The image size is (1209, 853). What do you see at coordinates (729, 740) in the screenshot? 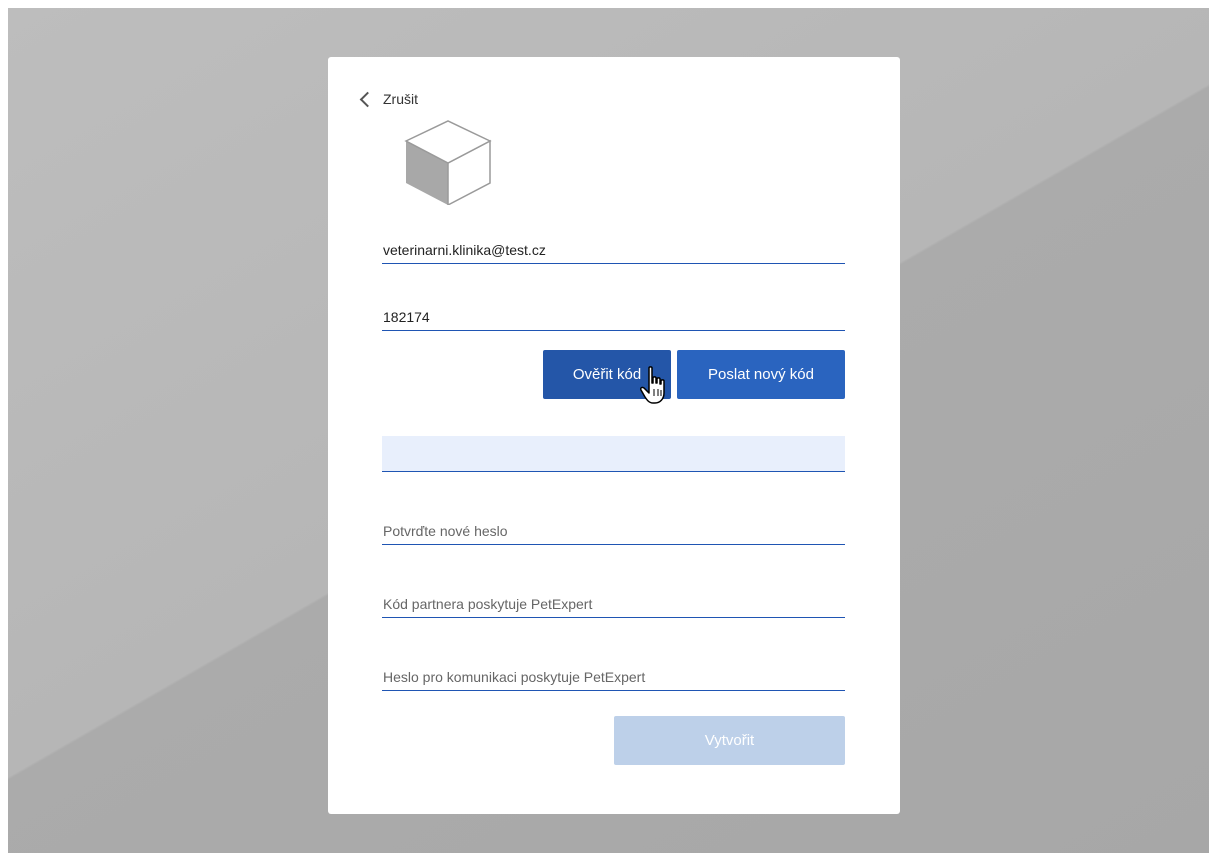
I see `create-button: Vytvořit` at bounding box center [729, 740].